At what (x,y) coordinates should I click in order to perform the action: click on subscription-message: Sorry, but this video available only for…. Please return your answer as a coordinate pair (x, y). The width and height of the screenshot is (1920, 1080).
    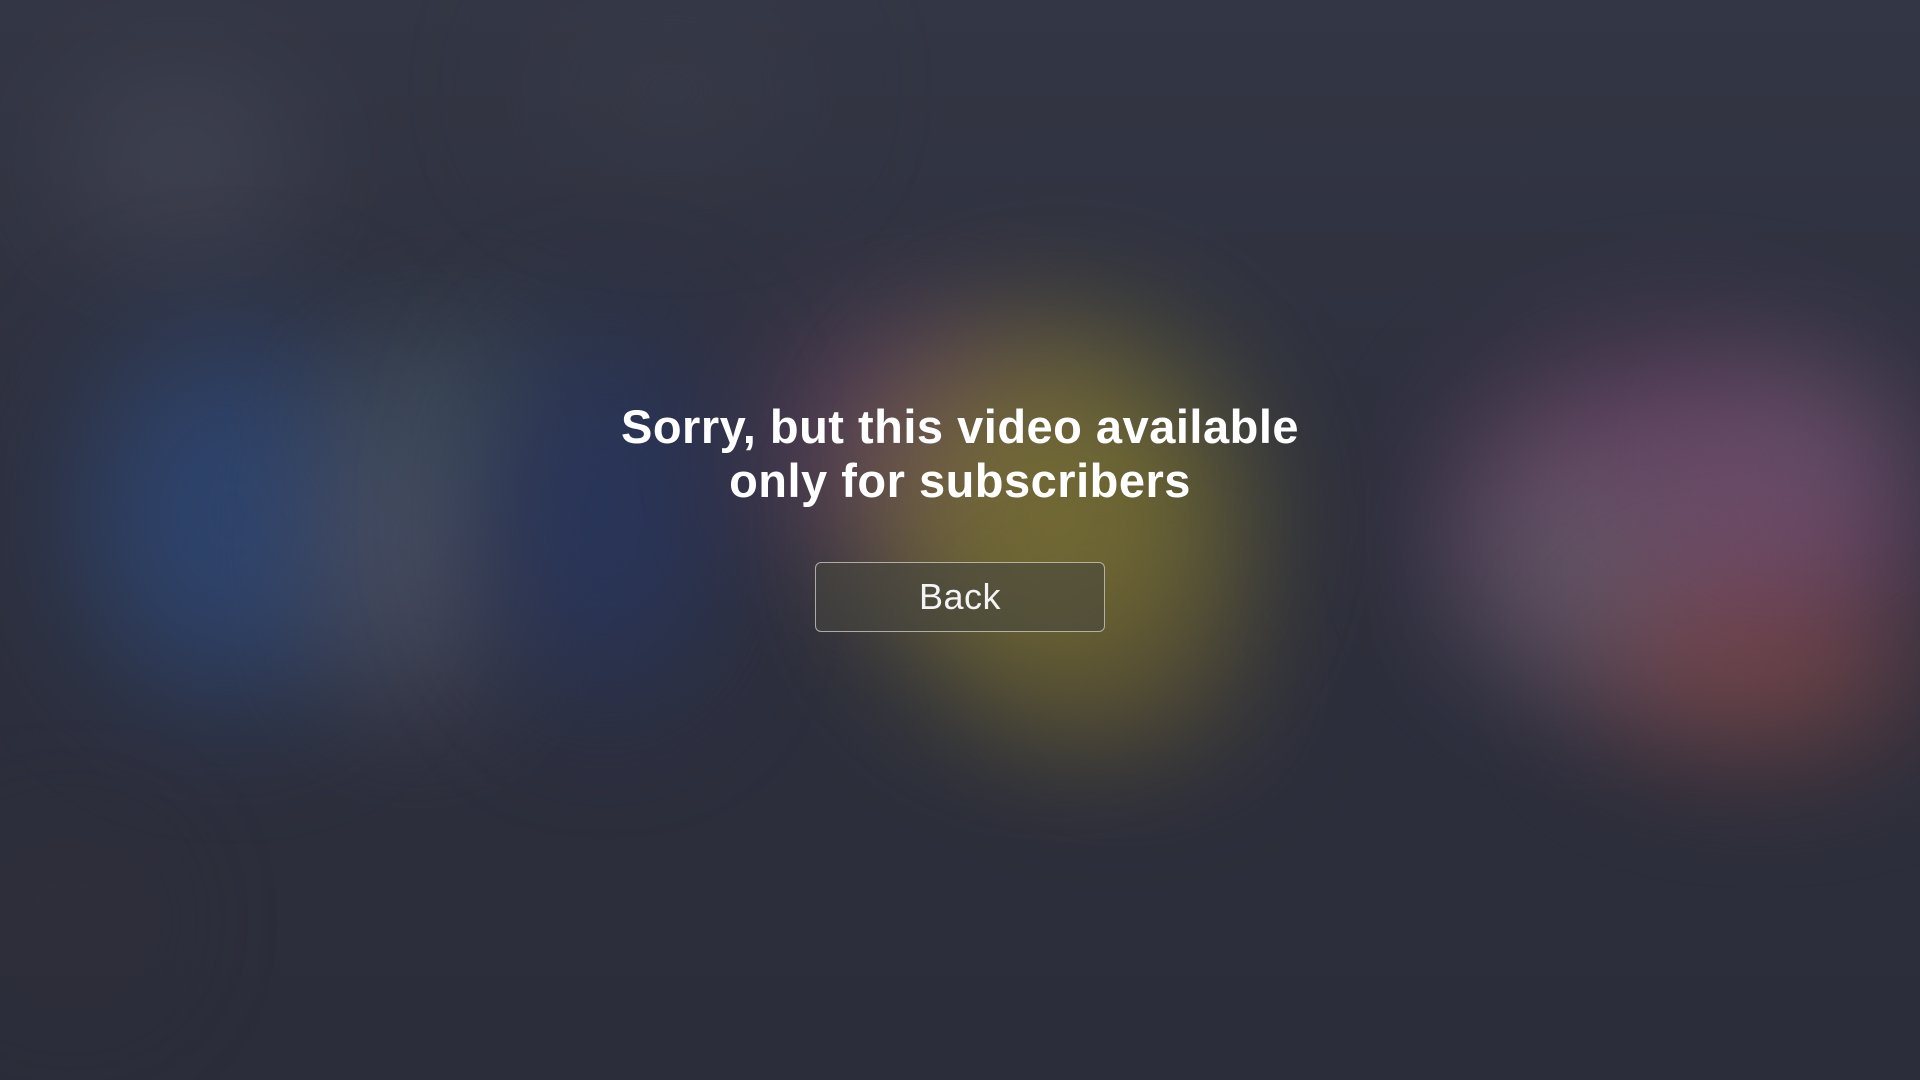
    Looking at the image, I should click on (960, 454).